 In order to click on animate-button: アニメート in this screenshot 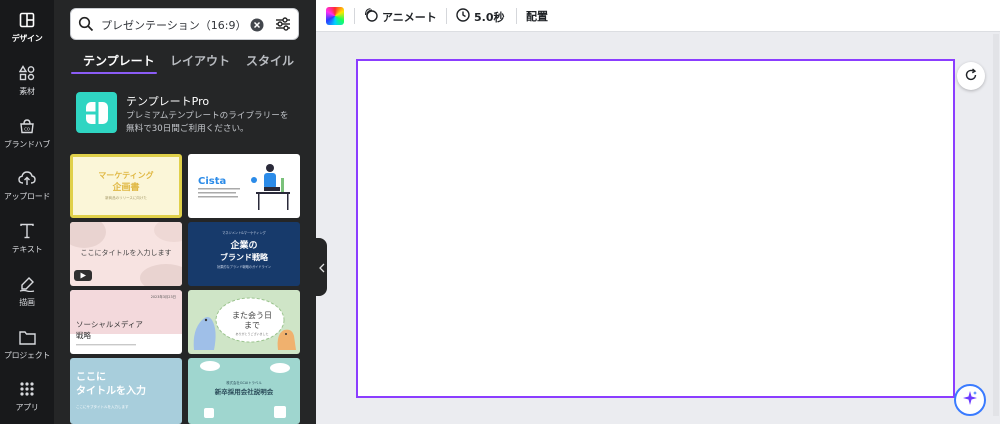, I will do `click(400, 16)`.